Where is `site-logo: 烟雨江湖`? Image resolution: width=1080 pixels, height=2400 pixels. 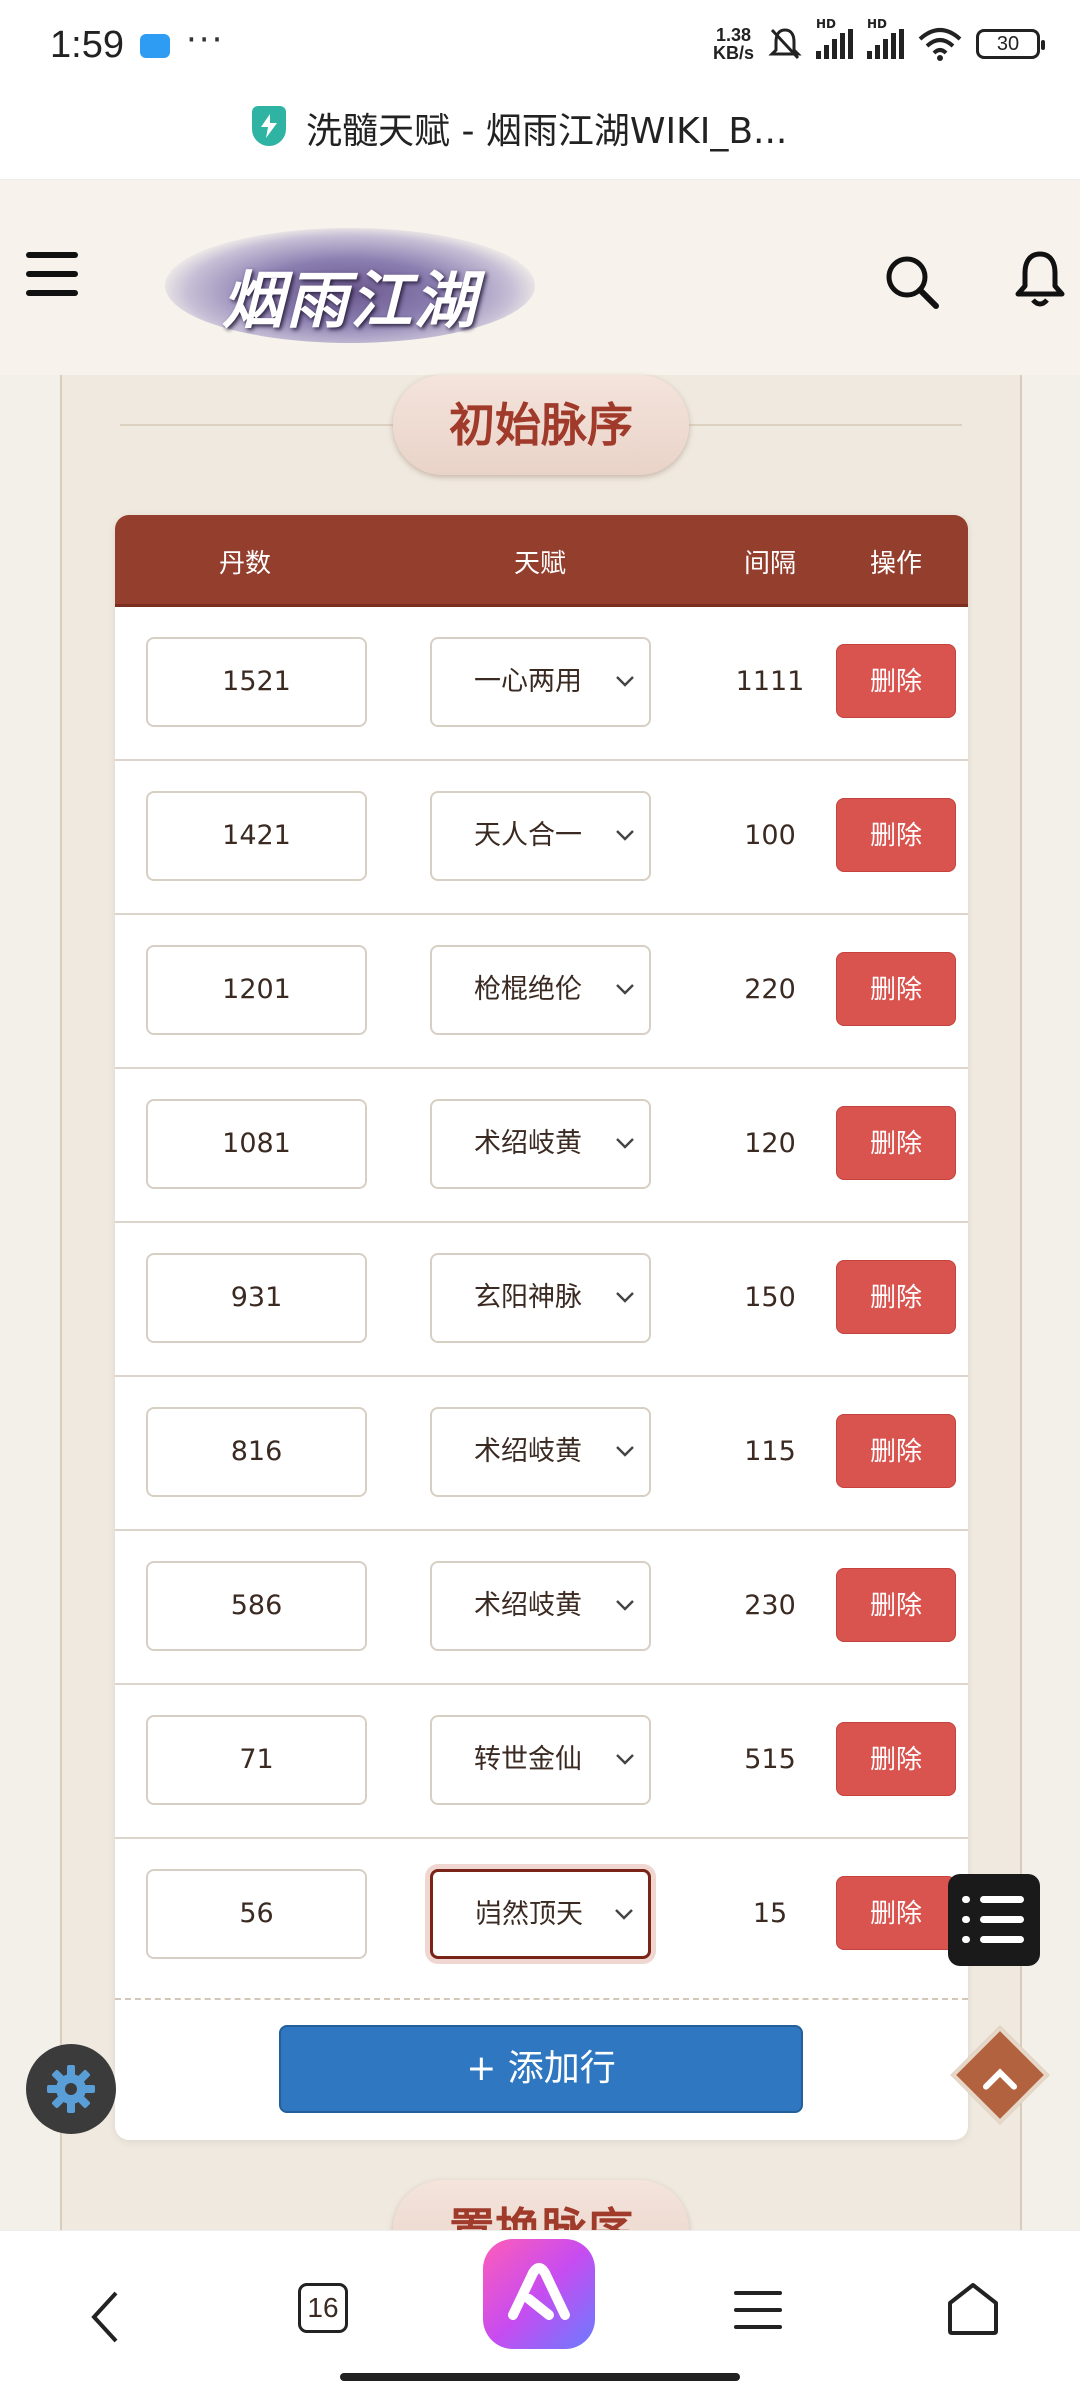 site-logo: 烟雨江湖 is located at coordinates (350, 285).